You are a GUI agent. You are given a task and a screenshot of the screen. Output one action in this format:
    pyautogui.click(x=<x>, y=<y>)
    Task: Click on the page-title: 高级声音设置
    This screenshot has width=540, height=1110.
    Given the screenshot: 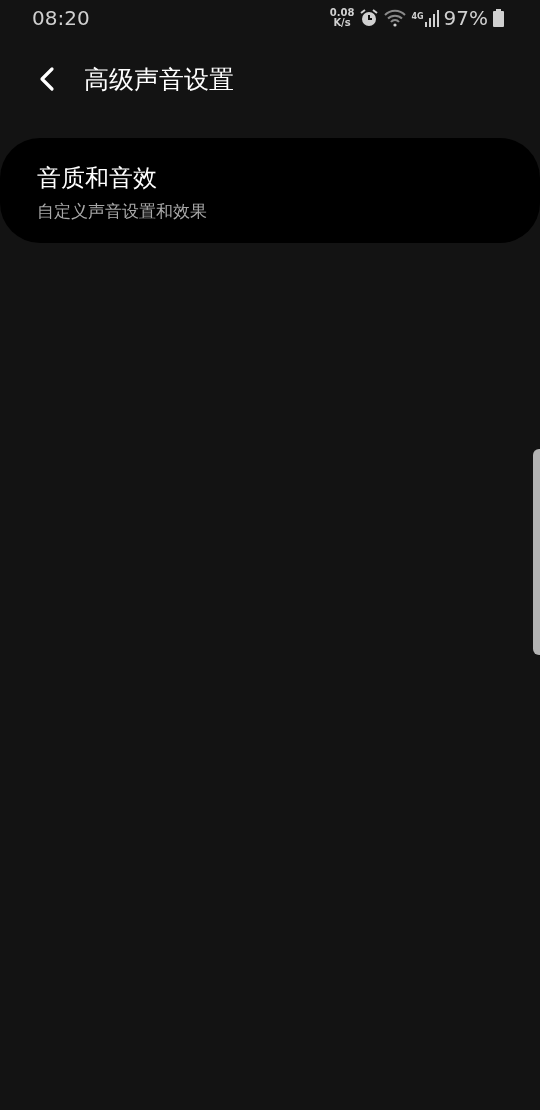 What is the action you would take?
    pyautogui.click(x=159, y=79)
    